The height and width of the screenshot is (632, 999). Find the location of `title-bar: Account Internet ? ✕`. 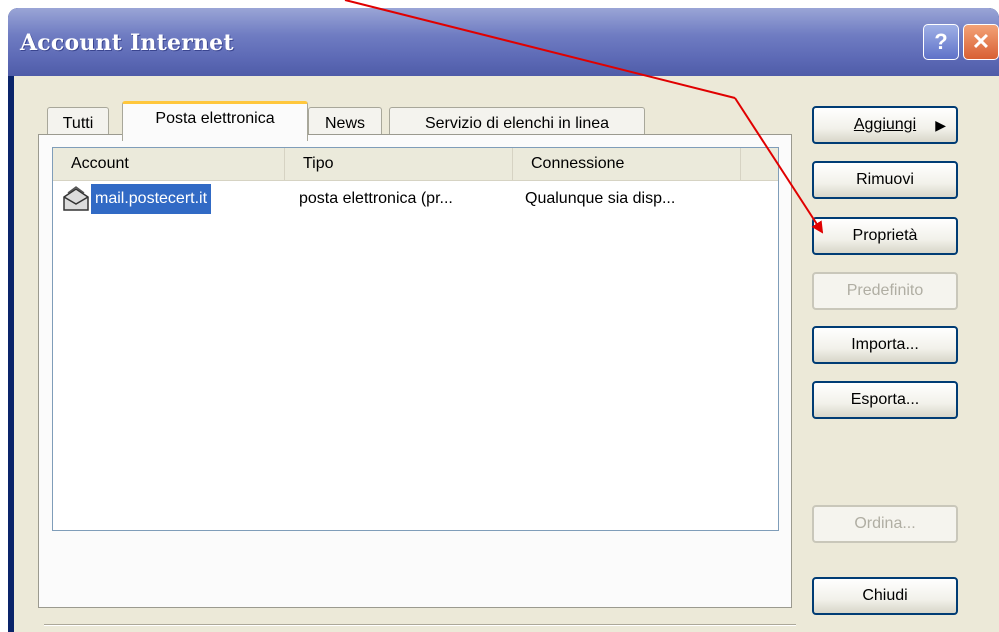

title-bar: Account Internet ? ✕ is located at coordinates (503, 42).